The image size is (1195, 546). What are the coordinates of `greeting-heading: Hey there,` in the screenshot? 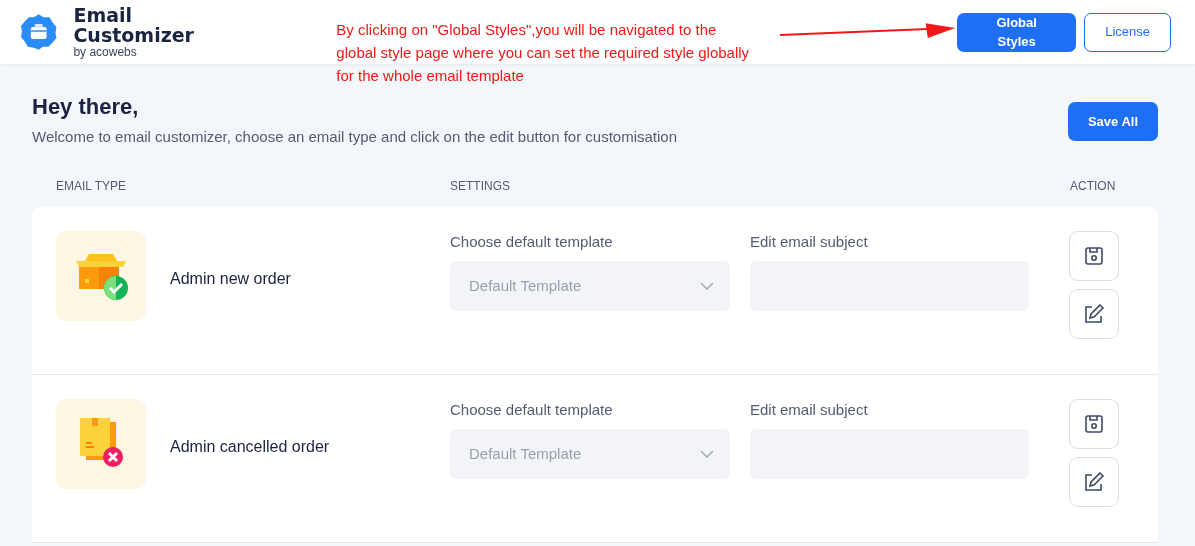 It's located at (86, 107).